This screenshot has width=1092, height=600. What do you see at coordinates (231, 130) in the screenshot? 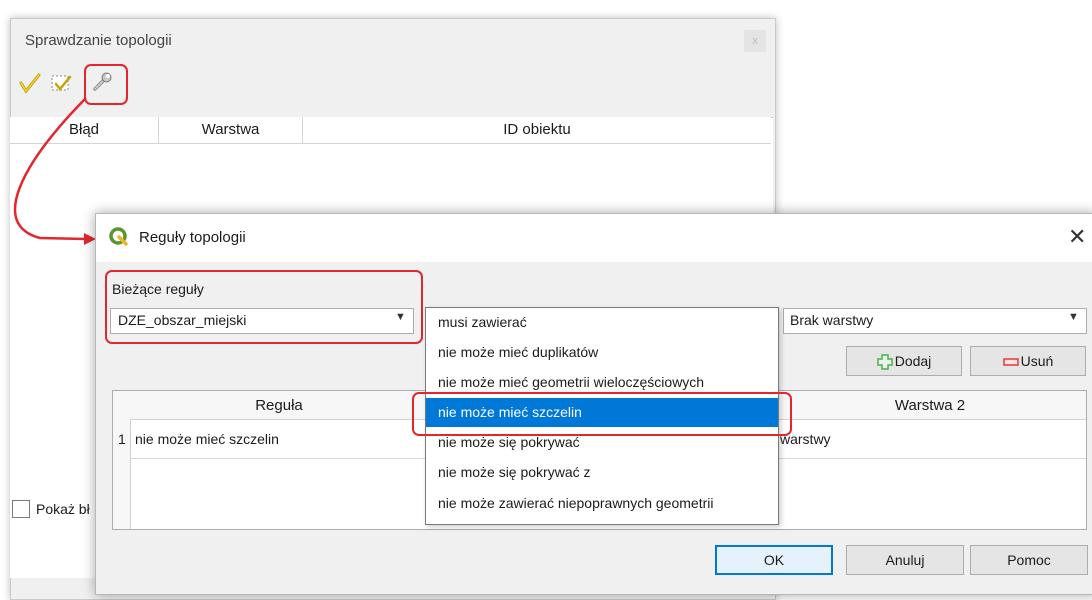
I see `column-header-layer: Warstwa` at bounding box center [231, 130].